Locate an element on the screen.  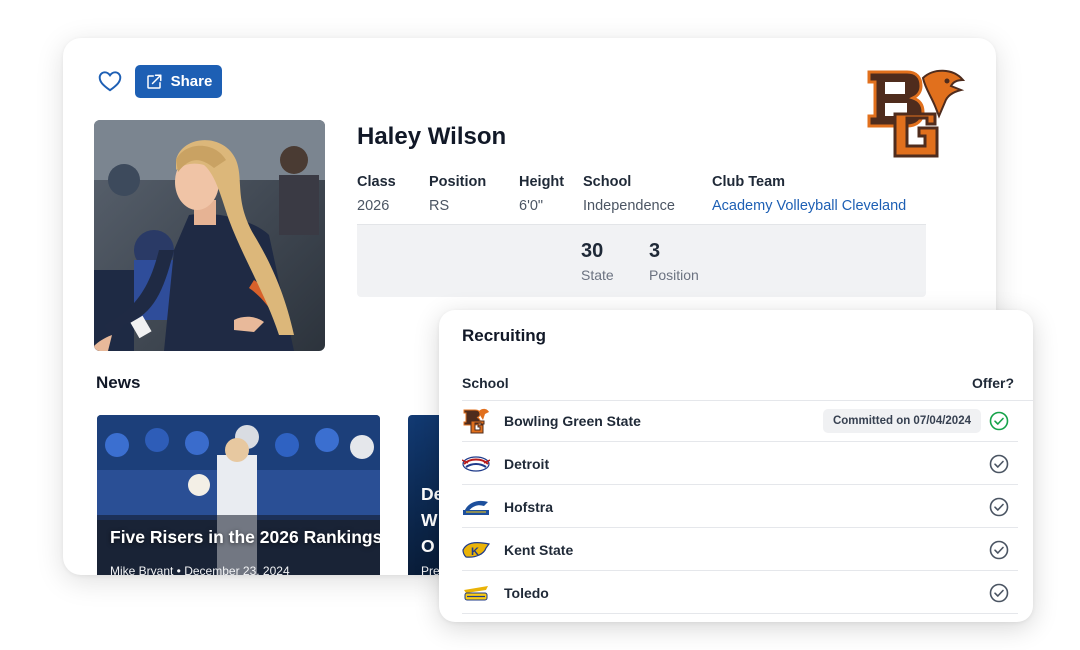
school-name: Detroit is located at coordinates (527, 463).